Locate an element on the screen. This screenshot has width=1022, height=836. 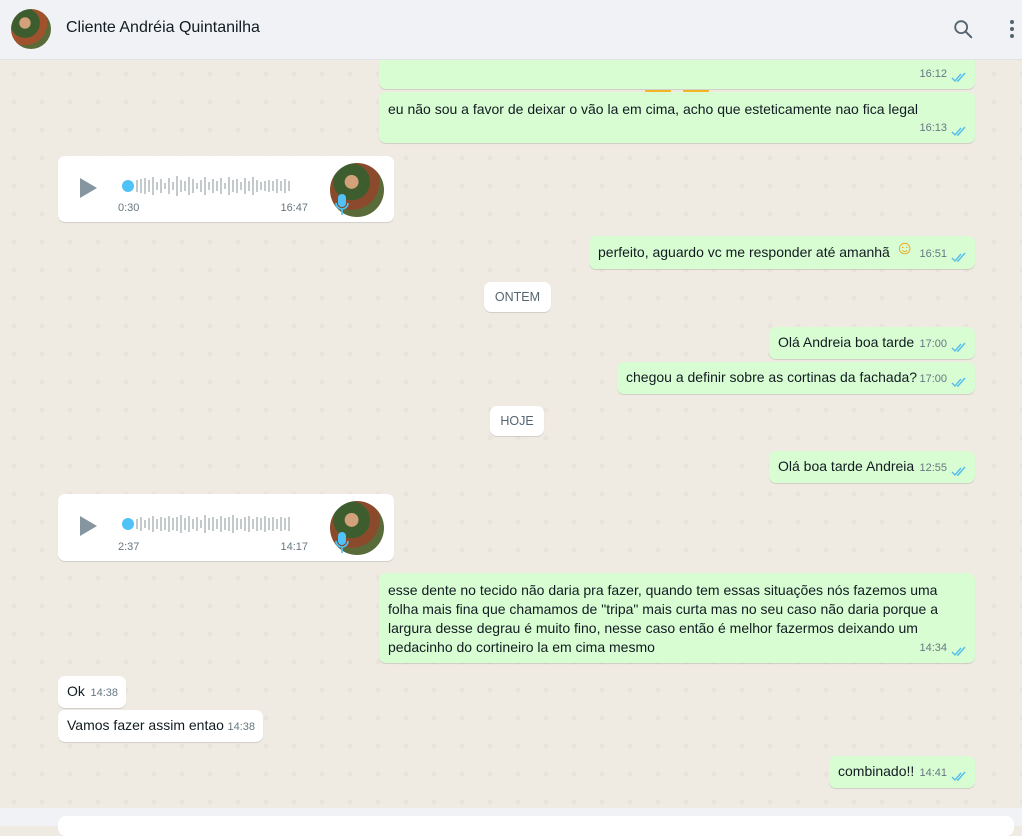
voice-message: 2:37 14:17 is located at coordinates (226, 527).